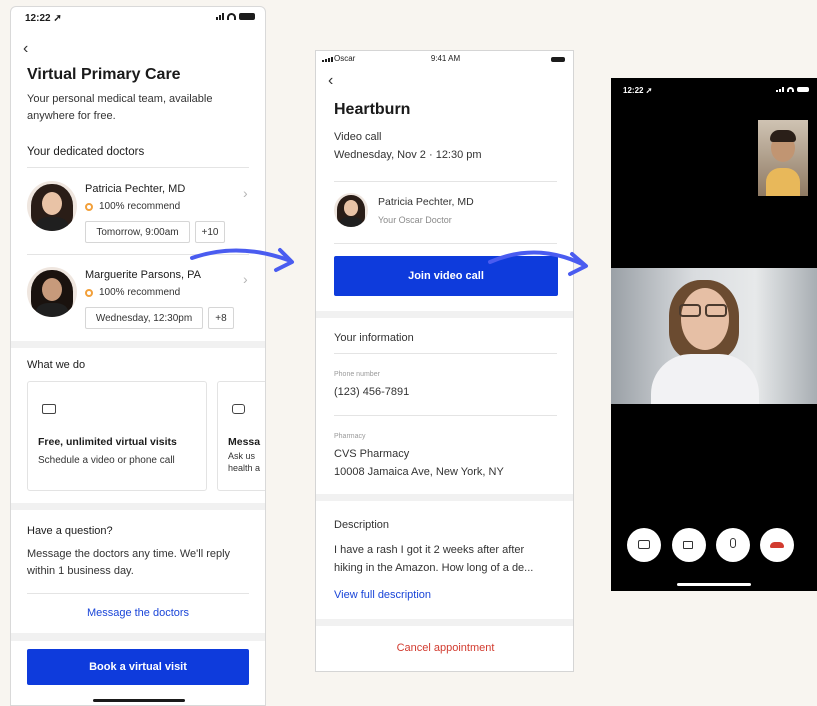 The width and height of the screenshot is (817, 706). Describe the element at coordinates (419, 472) in the screenshot. I see `pharmacy-address: 10008 Jamaica Ave, New York, NY` at that location.